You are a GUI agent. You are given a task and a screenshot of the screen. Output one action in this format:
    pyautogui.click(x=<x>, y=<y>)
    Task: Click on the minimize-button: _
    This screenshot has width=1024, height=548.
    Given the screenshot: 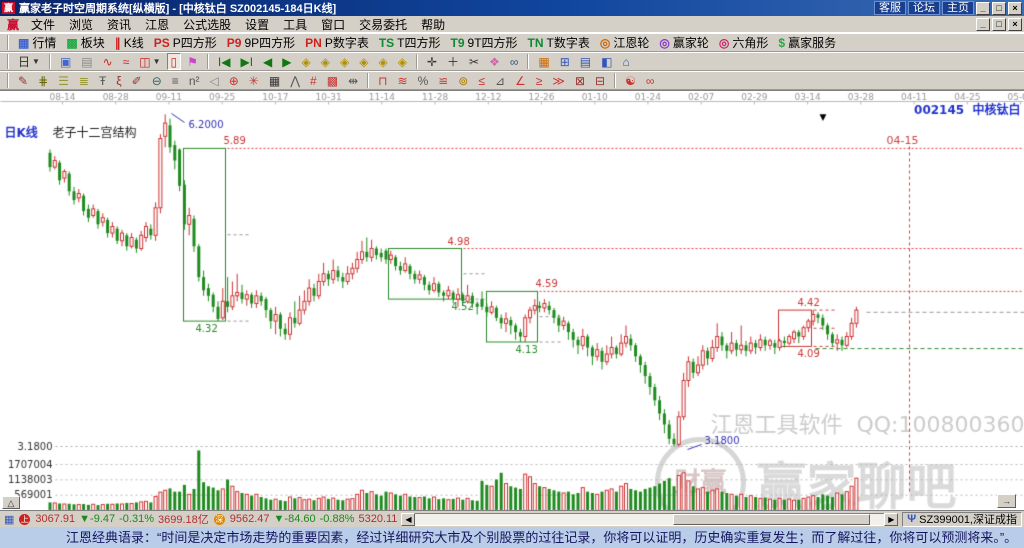 What is the action you would take?
    pyautogui.click(x=983, y=8)
    